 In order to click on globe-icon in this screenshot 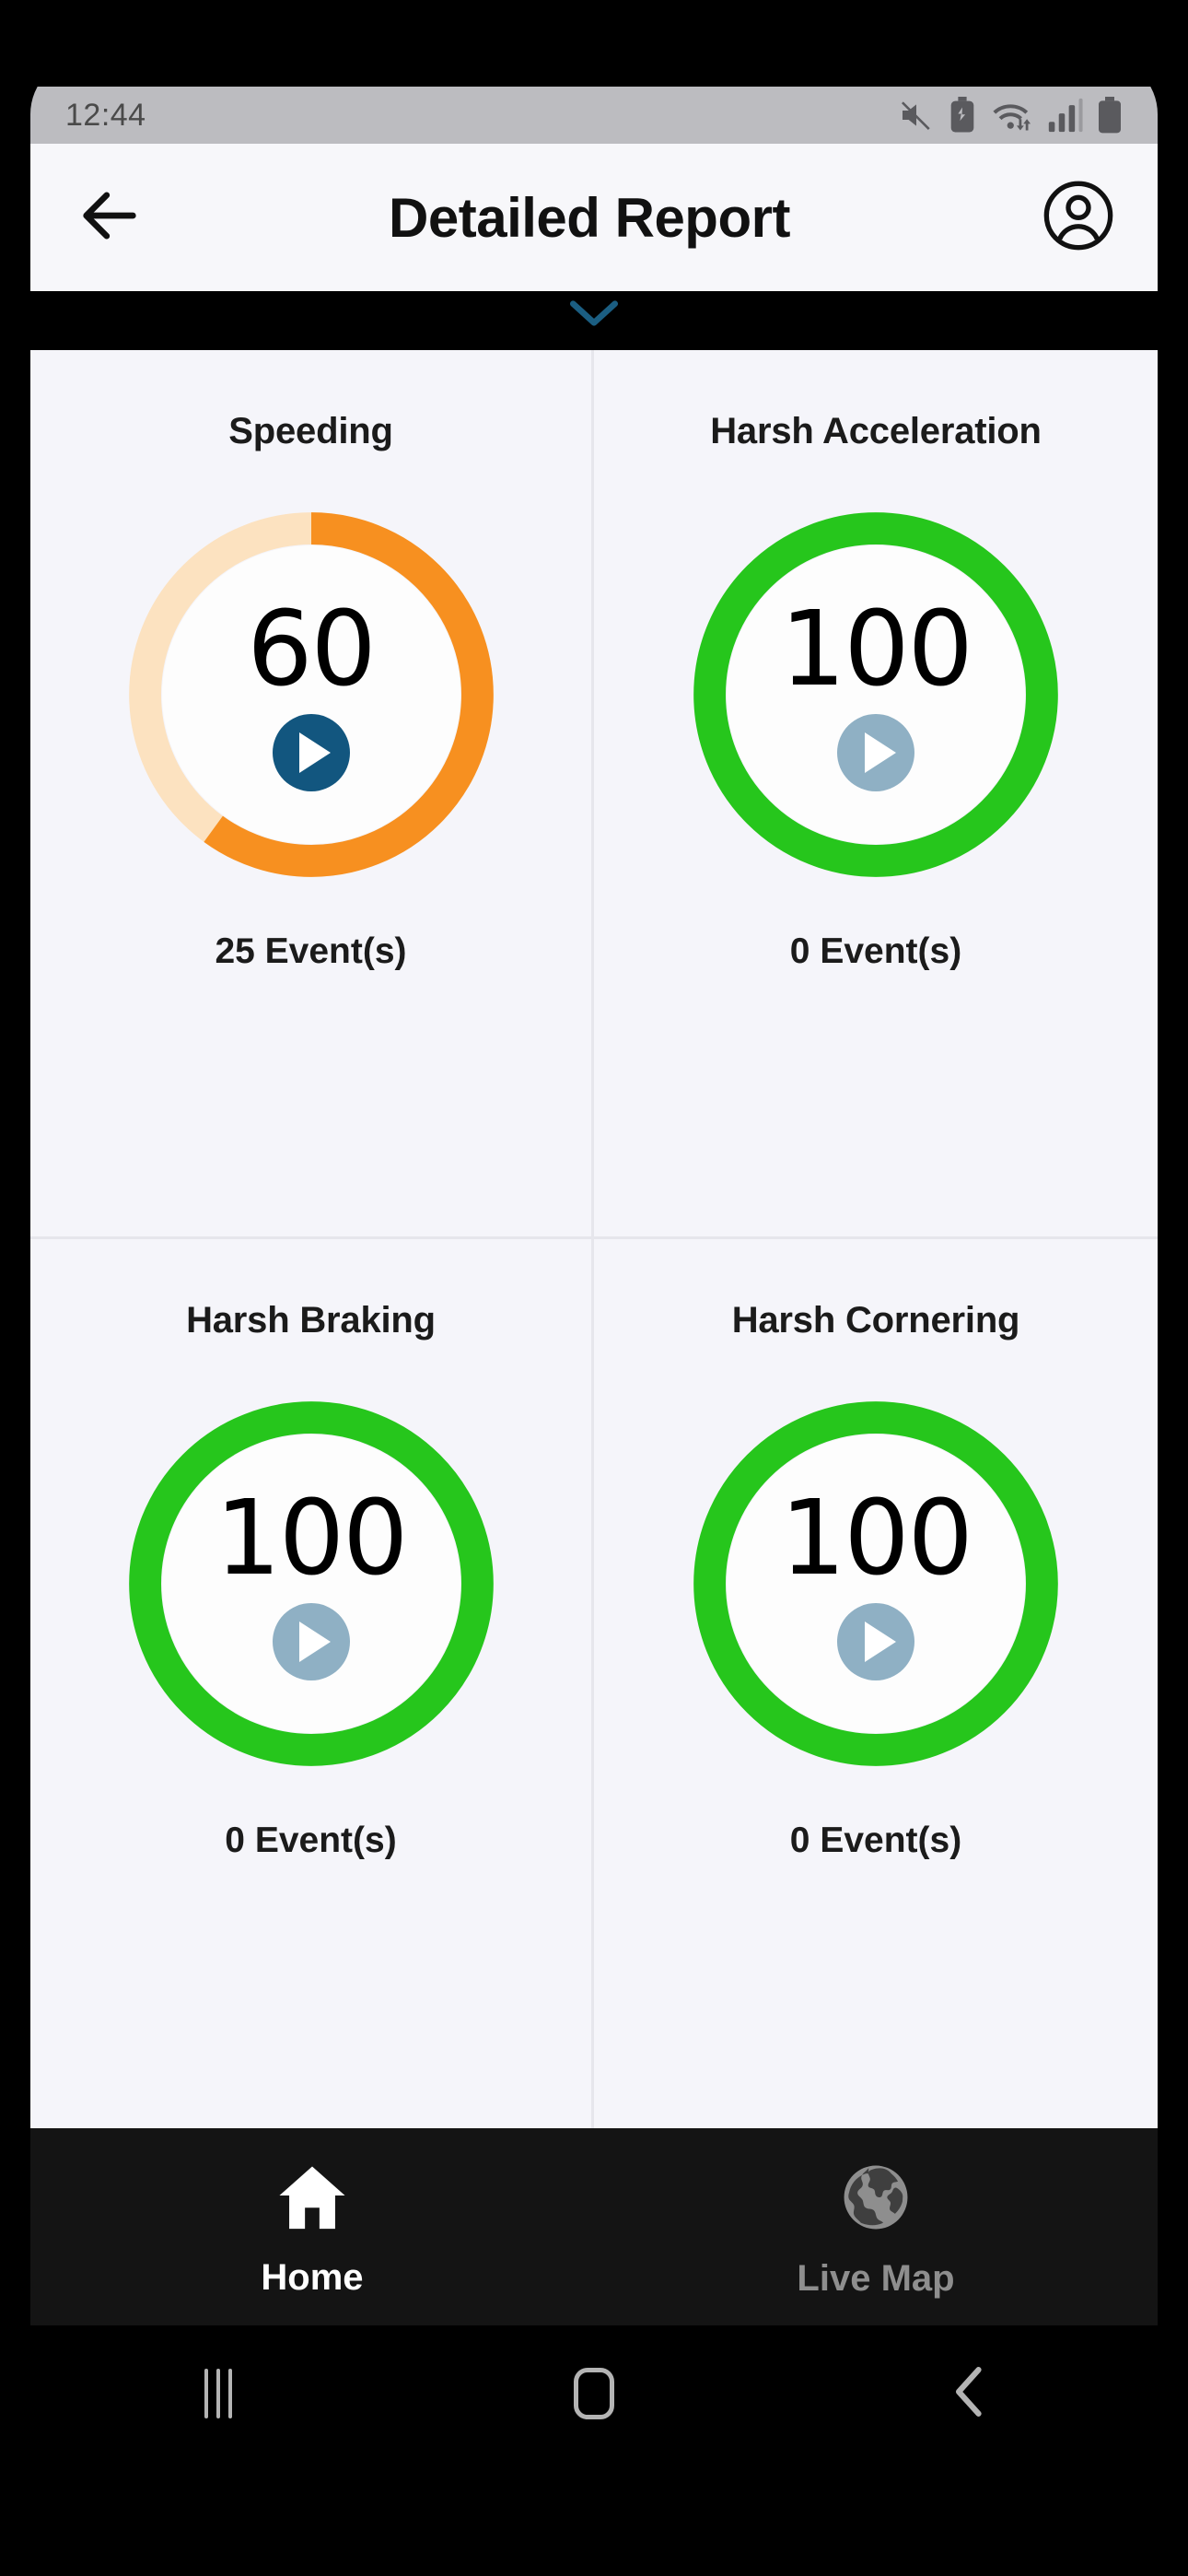, I will do `click(876, 2199)`.